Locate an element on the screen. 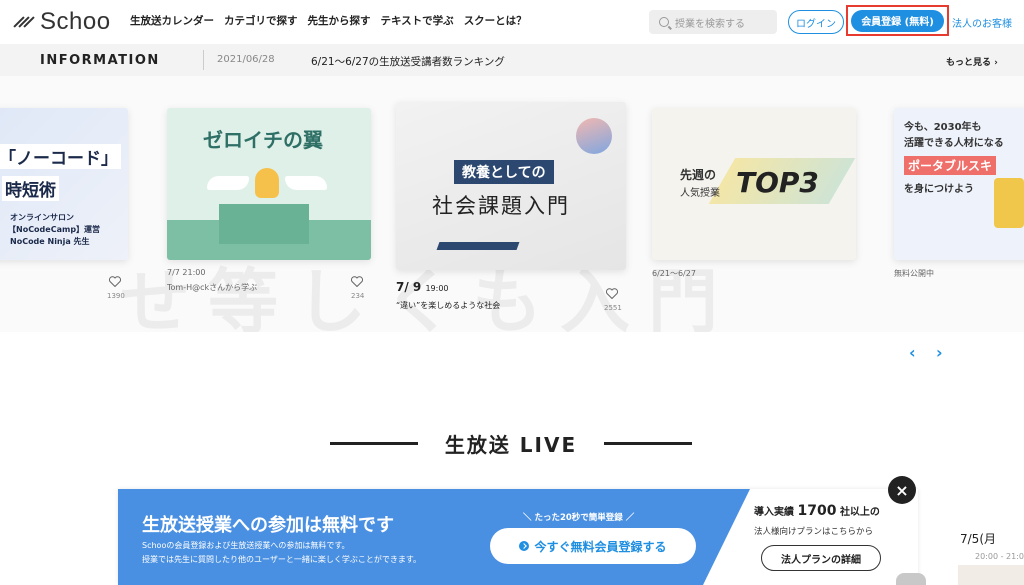  arrow-circle-icon is located at coordinates (524, 546).